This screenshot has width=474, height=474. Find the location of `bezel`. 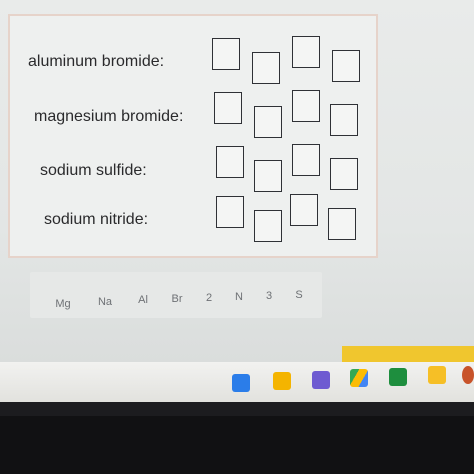

bezel is located at coordinates (237, 445).